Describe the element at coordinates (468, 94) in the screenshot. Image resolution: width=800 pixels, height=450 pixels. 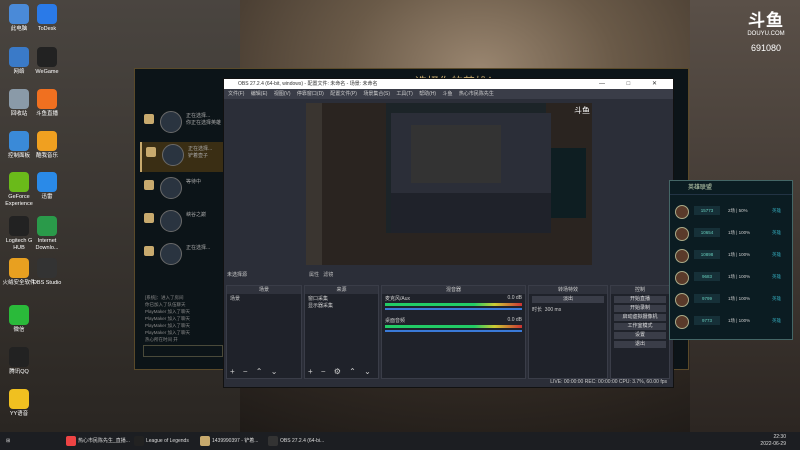
I see `menu-item: 斗鱼 热心市民陈先生` at that location.